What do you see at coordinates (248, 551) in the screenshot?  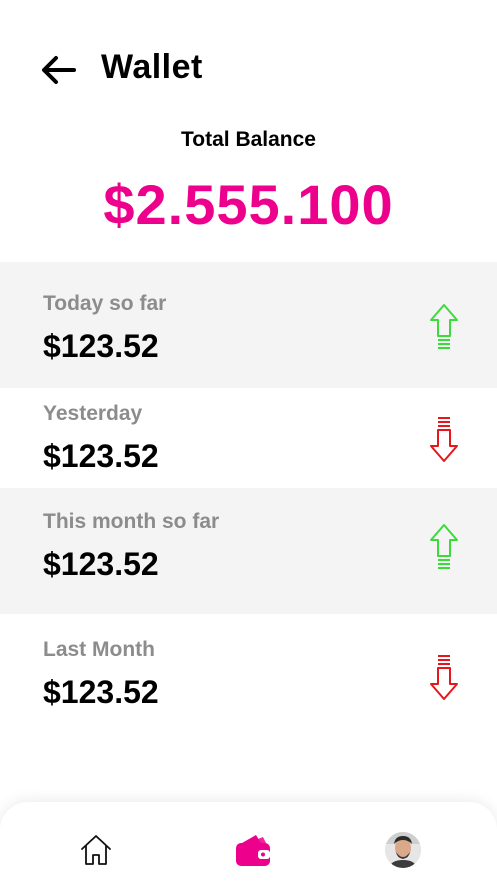 I see `list-item-this-month: This month so far $123.52` at bounding box center [248, 551].